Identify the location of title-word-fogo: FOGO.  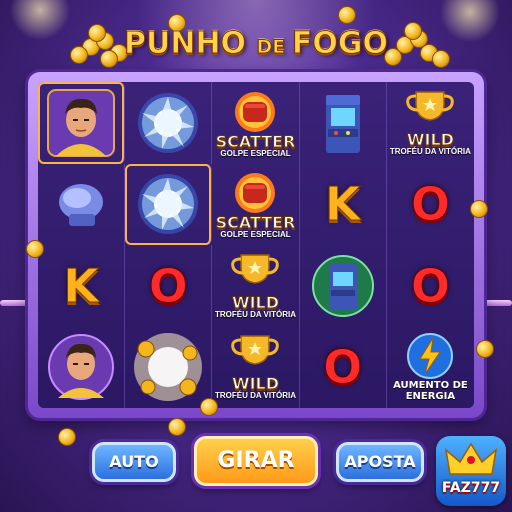
(339, 44).